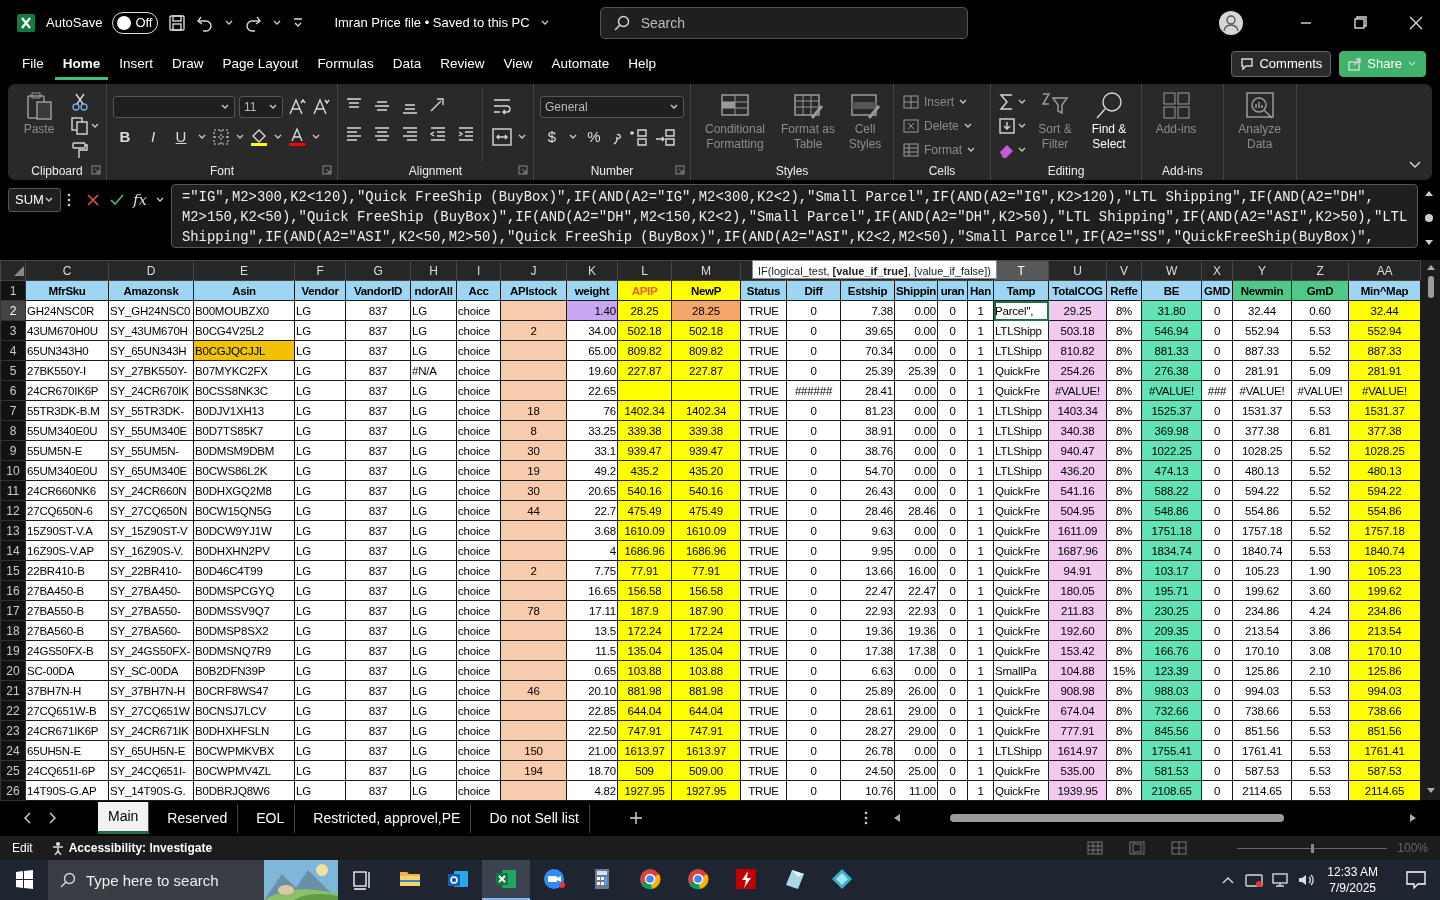 The width and height of the screenshot is (1440, 900). I want to click on avatar-icon, so click(1231, 23).